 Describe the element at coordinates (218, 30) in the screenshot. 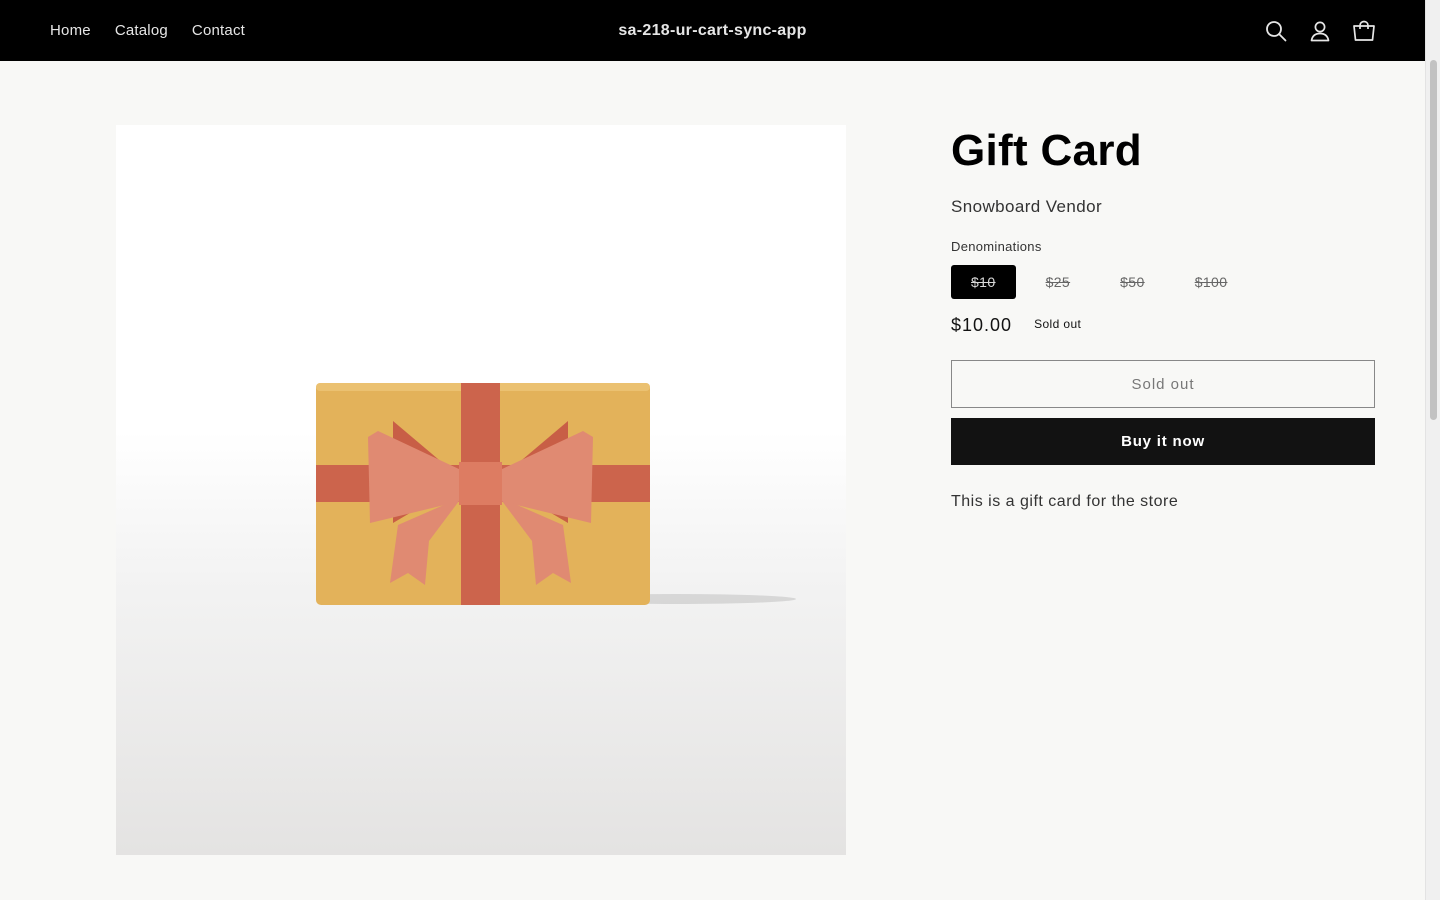

I see `nav-contact-link: Contact` at that location.